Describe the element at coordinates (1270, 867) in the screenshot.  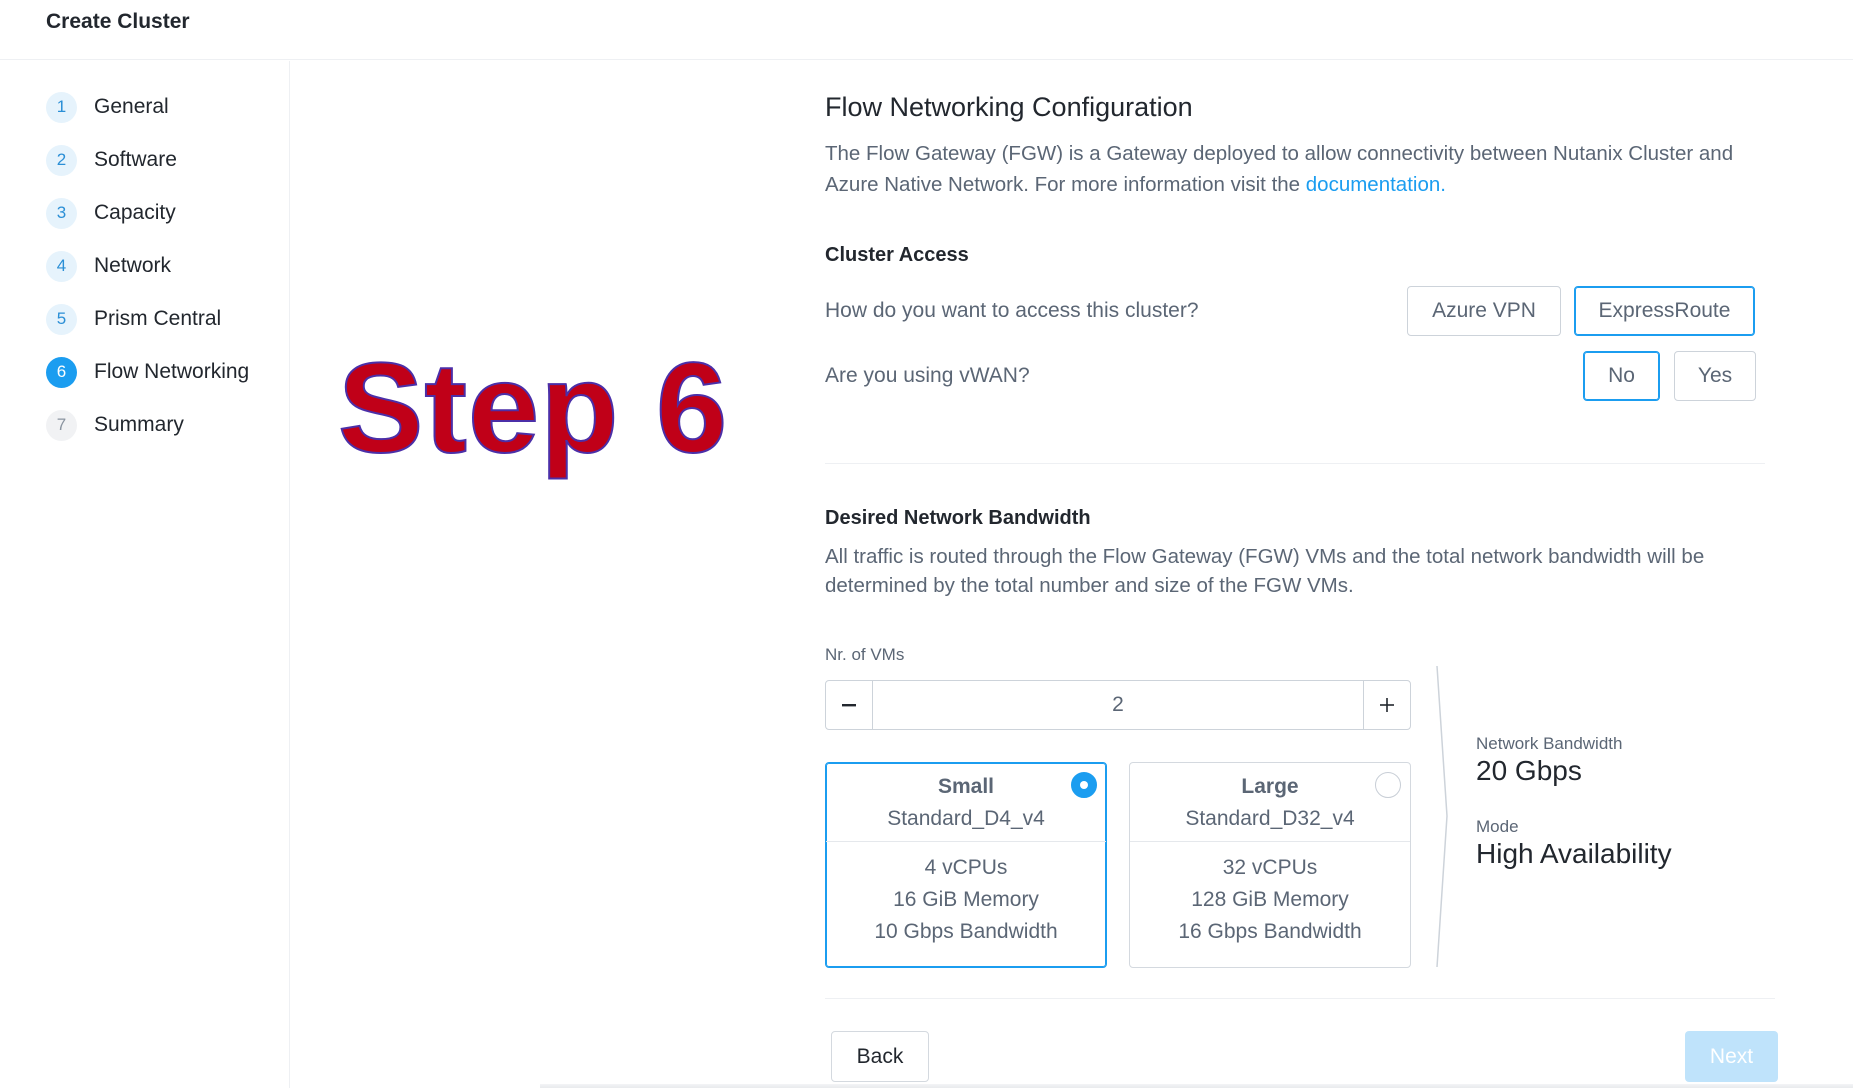
I see `vm-vcpus: 32 vCPUs` at that location.